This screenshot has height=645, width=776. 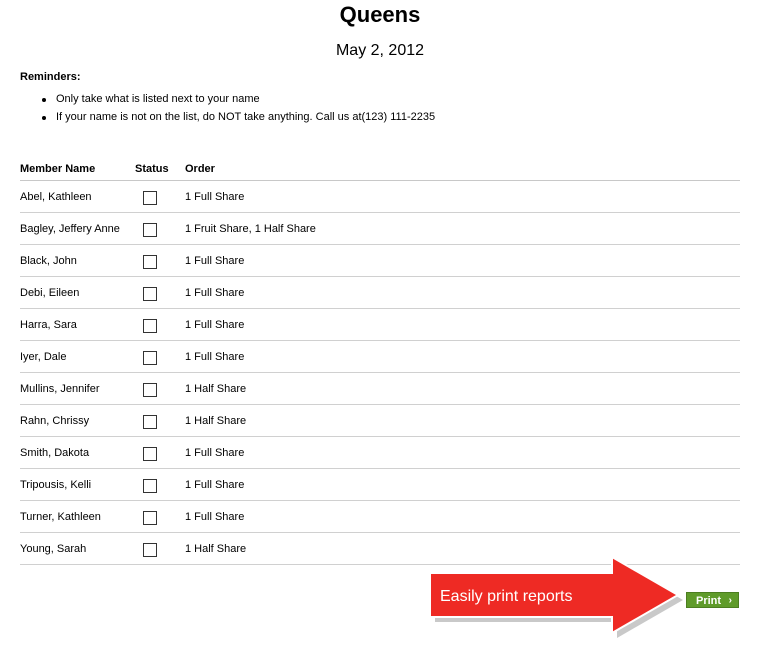 What do you see at coordinates (55, 421) in the screenshot?
I see `member-name: Rahn, Chrissy` at bounding box center [55, 421].